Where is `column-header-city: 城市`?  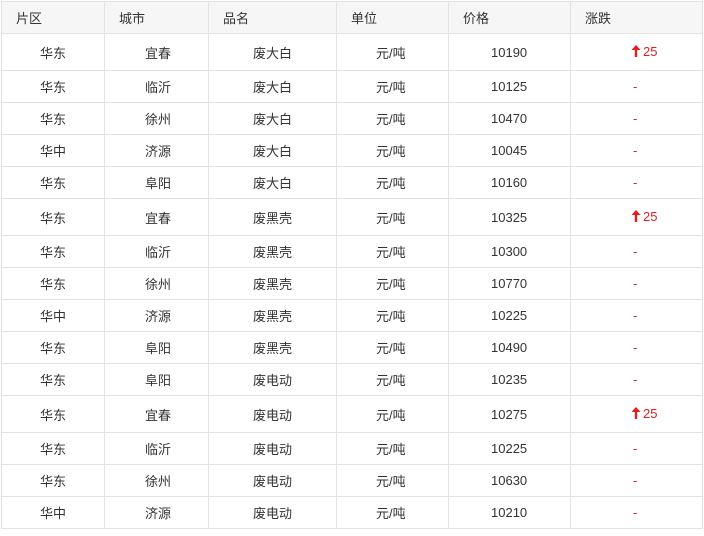
column-header-city: 城市 is located at coordinates (156, 17).